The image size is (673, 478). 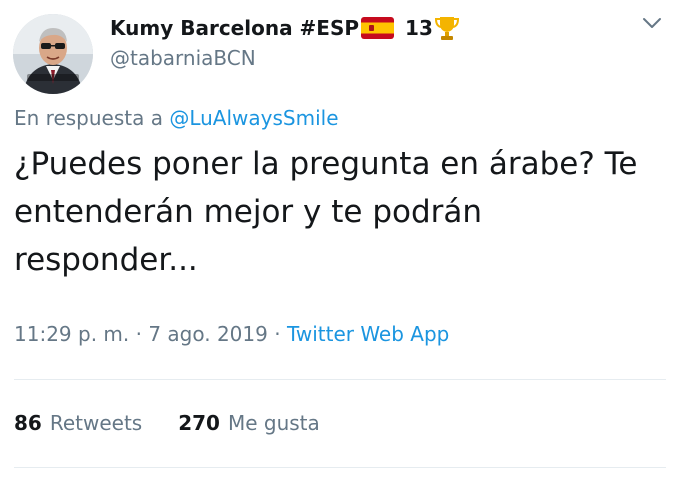 I want to click on retweets-count: 86, so click(x=28, y=423).